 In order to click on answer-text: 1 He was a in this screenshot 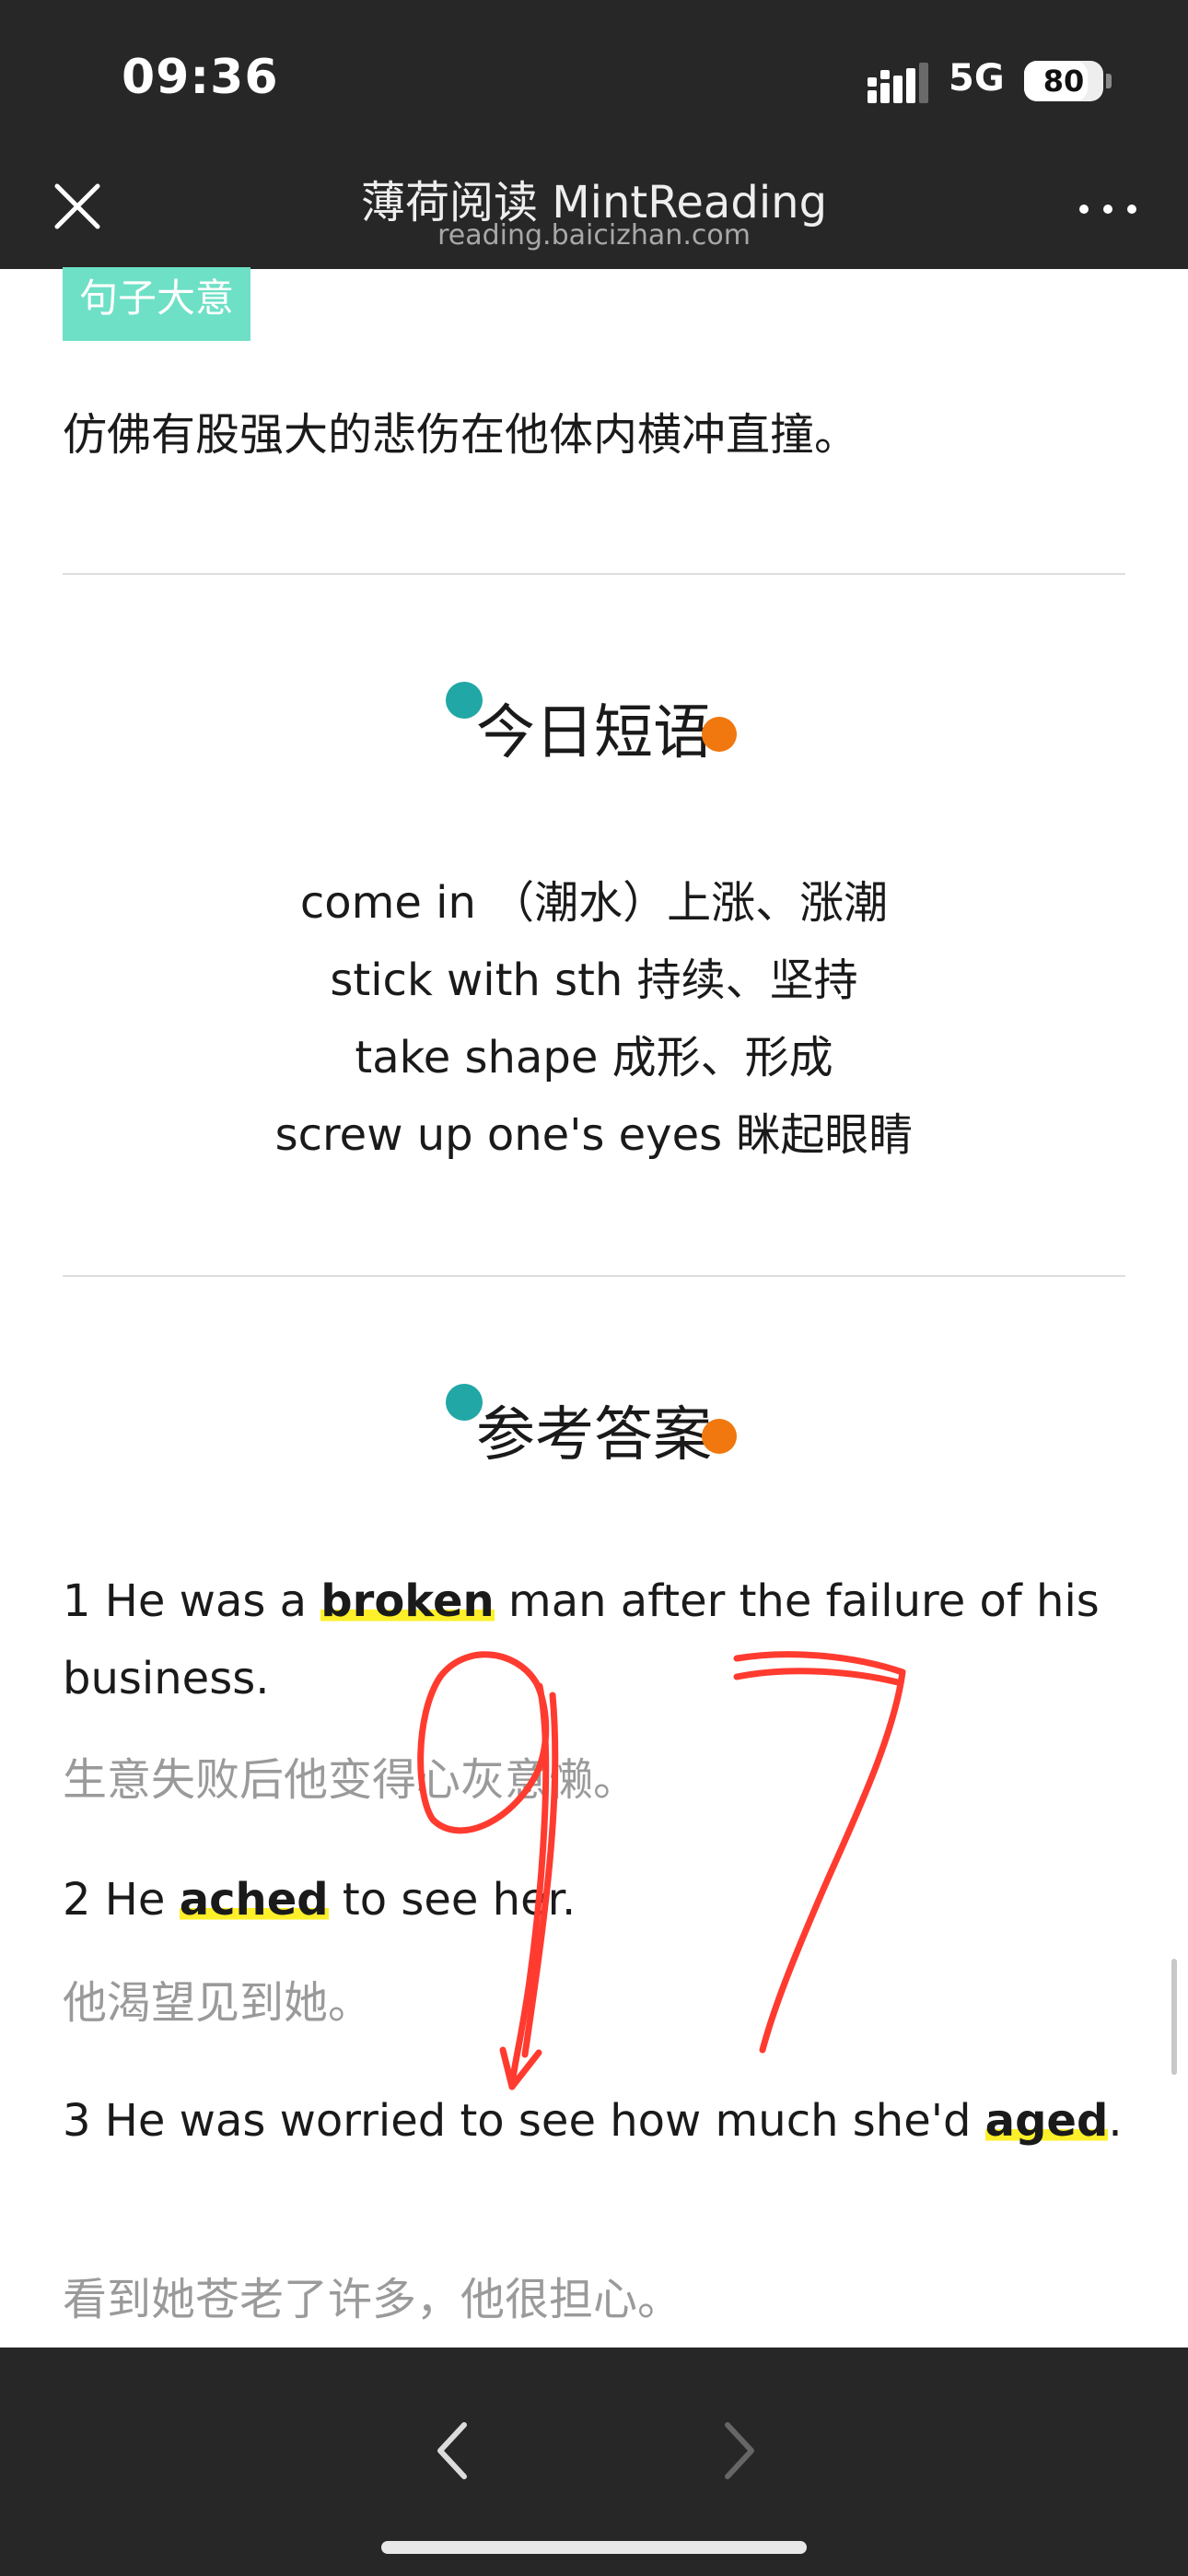, I will do `click(192, 1601)`.